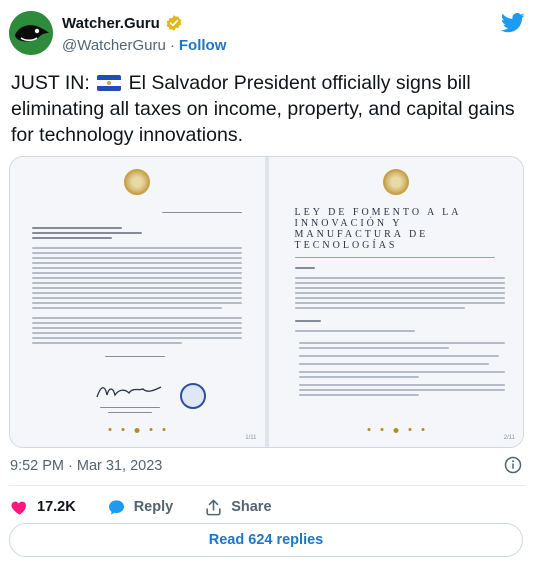 The image size is (539, 564). I want to click on share-button: Share, so click(238, 507).